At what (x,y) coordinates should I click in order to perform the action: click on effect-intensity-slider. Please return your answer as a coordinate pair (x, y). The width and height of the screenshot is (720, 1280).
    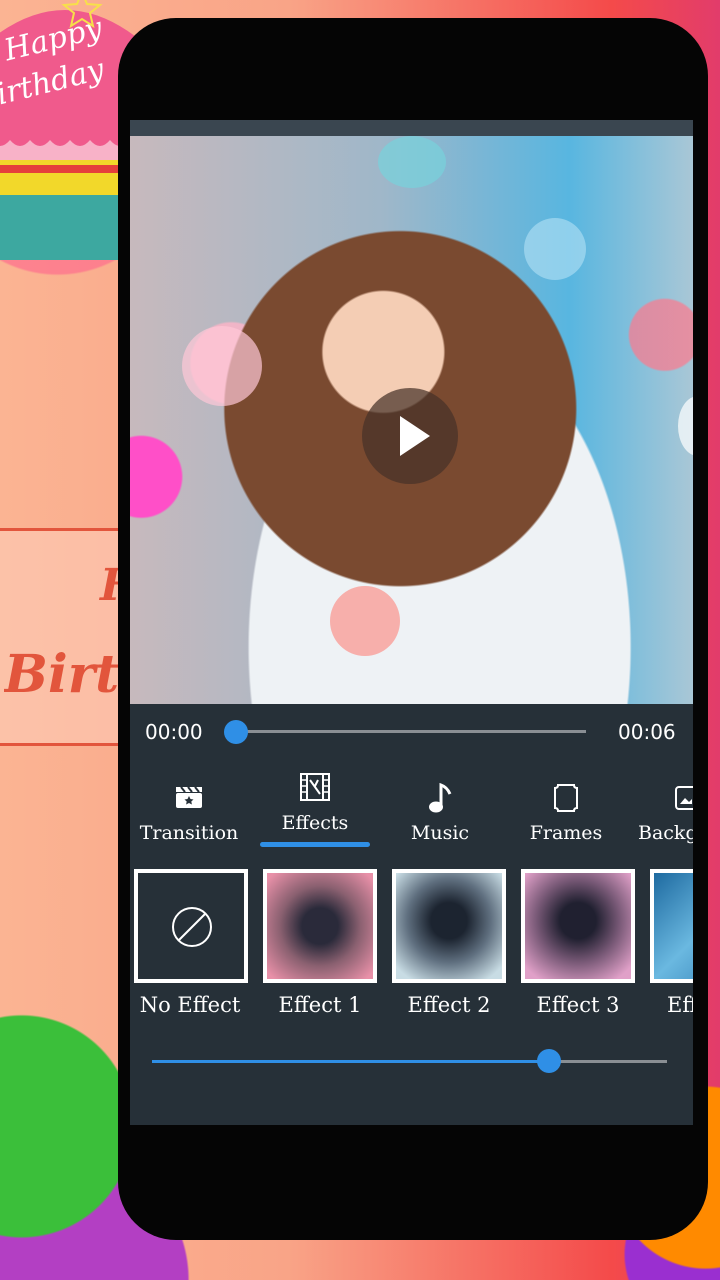
    Looking at the image, I should click on (409, 1061).